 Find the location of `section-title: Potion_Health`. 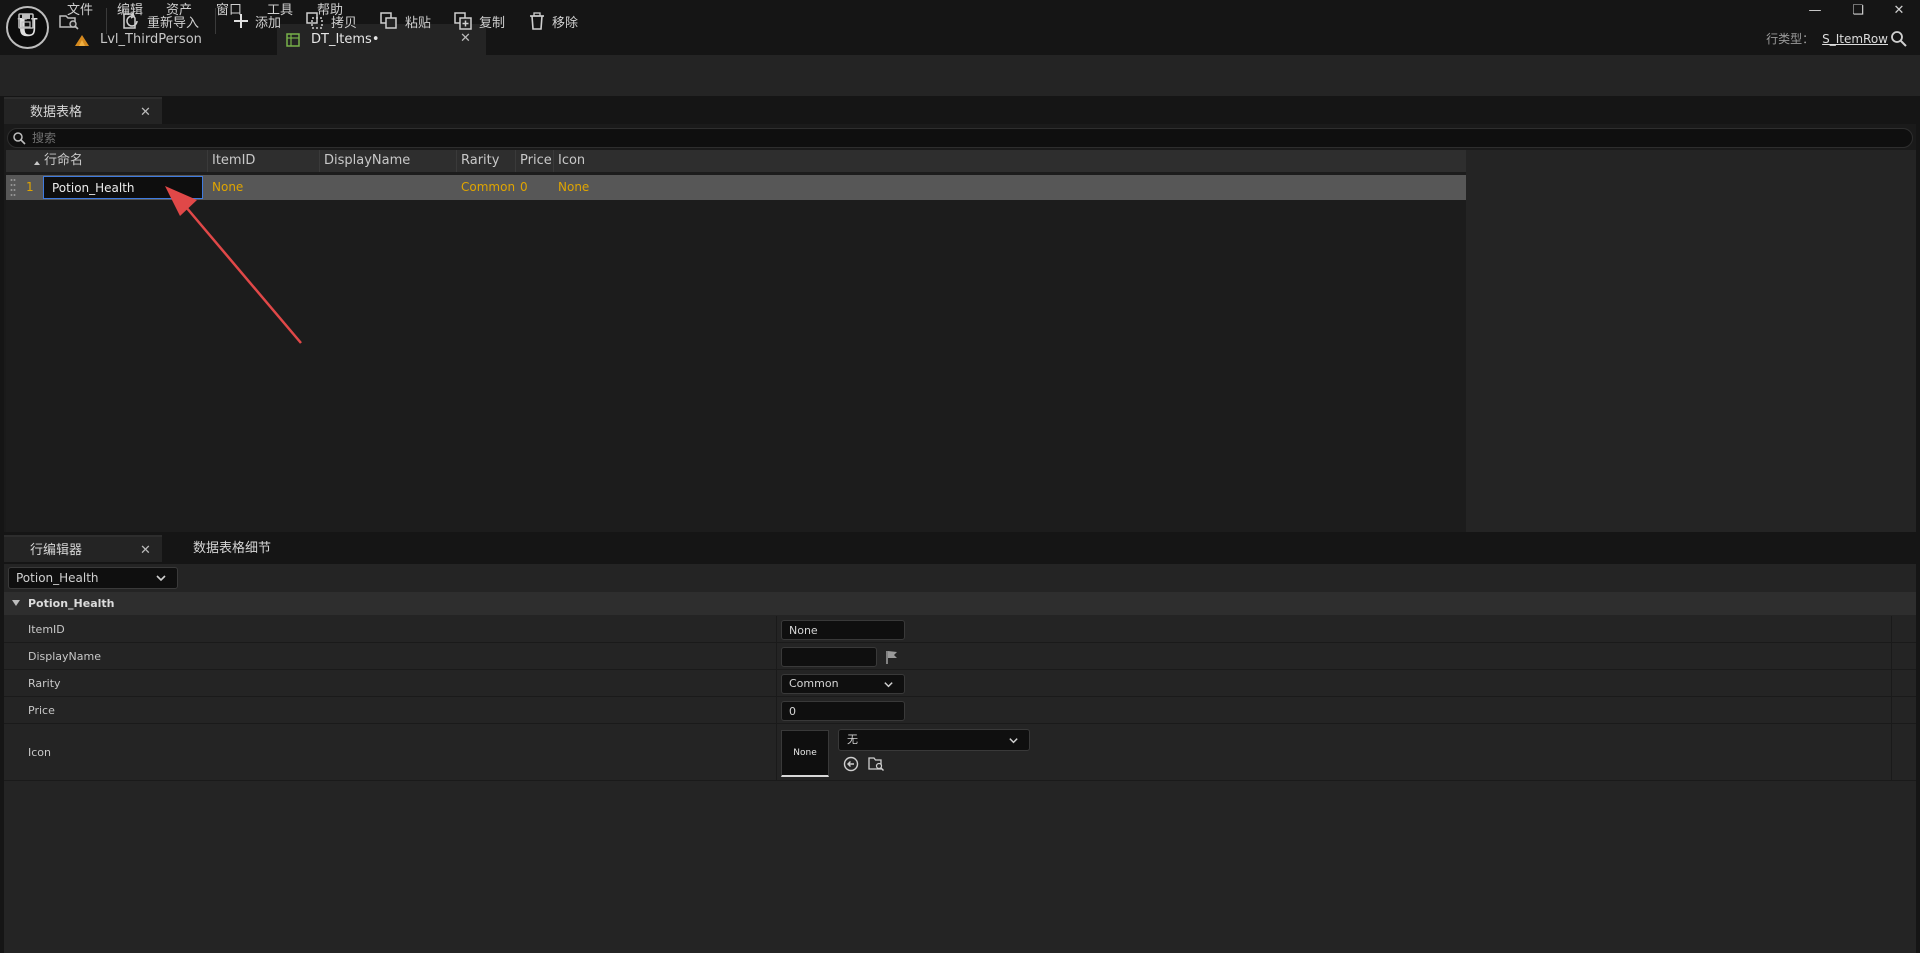

section-title: Potion_Health is located at coordinates (71, 603).